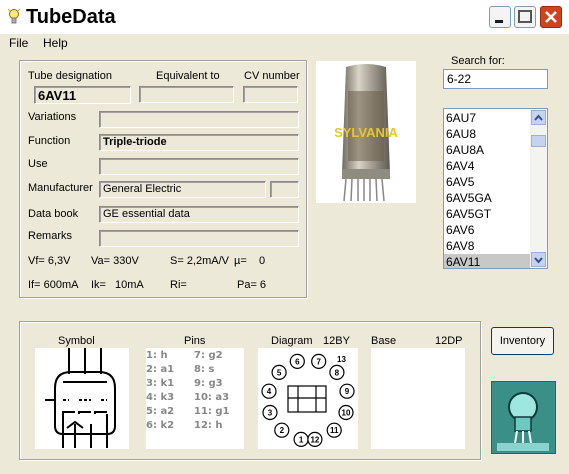 The width and height of the screenshot is (569, 474). What do you see at coordinates (14, 16) in the screenshot?
I see `lightbulb-icon` at bounding box center [14, 16].